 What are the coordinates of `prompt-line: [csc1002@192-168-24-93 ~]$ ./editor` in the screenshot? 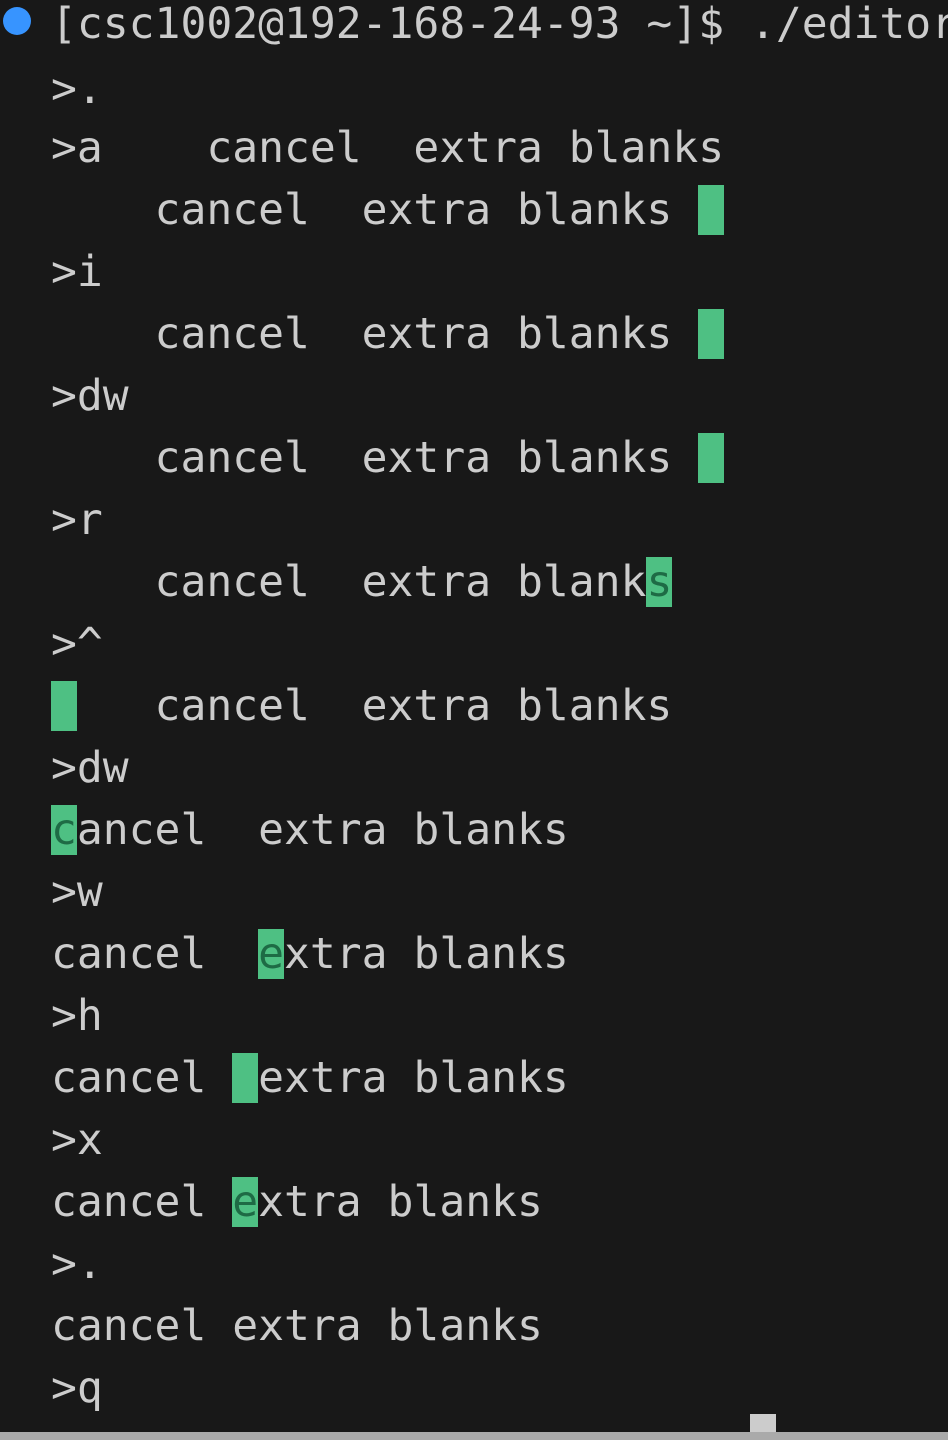 It's located at (499, 24).